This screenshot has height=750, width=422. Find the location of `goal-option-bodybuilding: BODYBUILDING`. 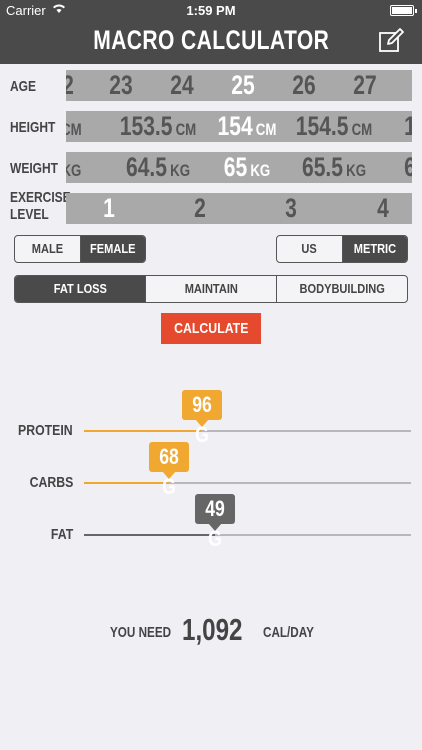

goal-option-bodybuilding: BODYBUILDING is located at coordinates (341, 289).